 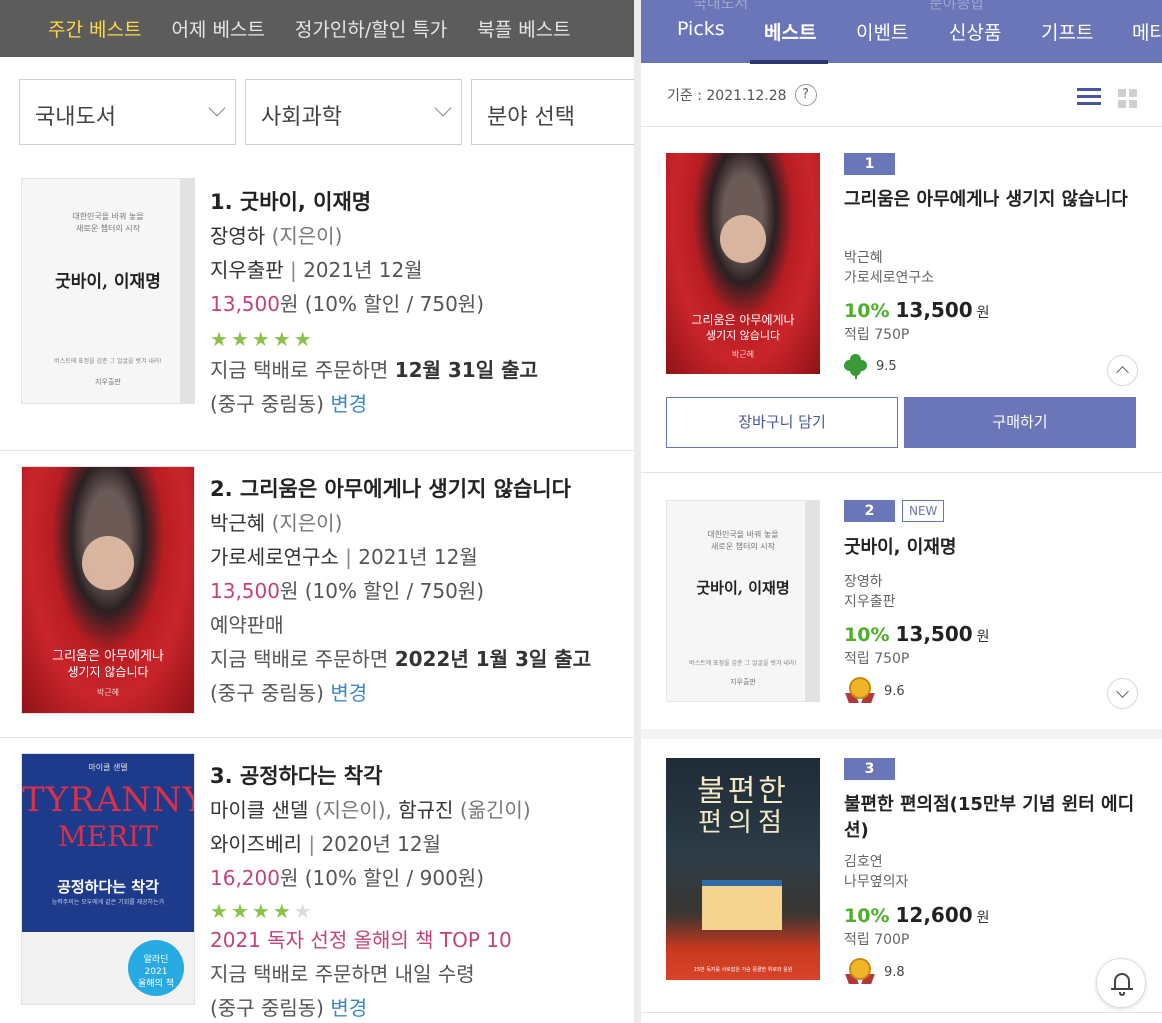 What do you see at coordinates (863, 862) in the screenshot?
I see `book-author: 김호연` at bounding box center [863, 862].